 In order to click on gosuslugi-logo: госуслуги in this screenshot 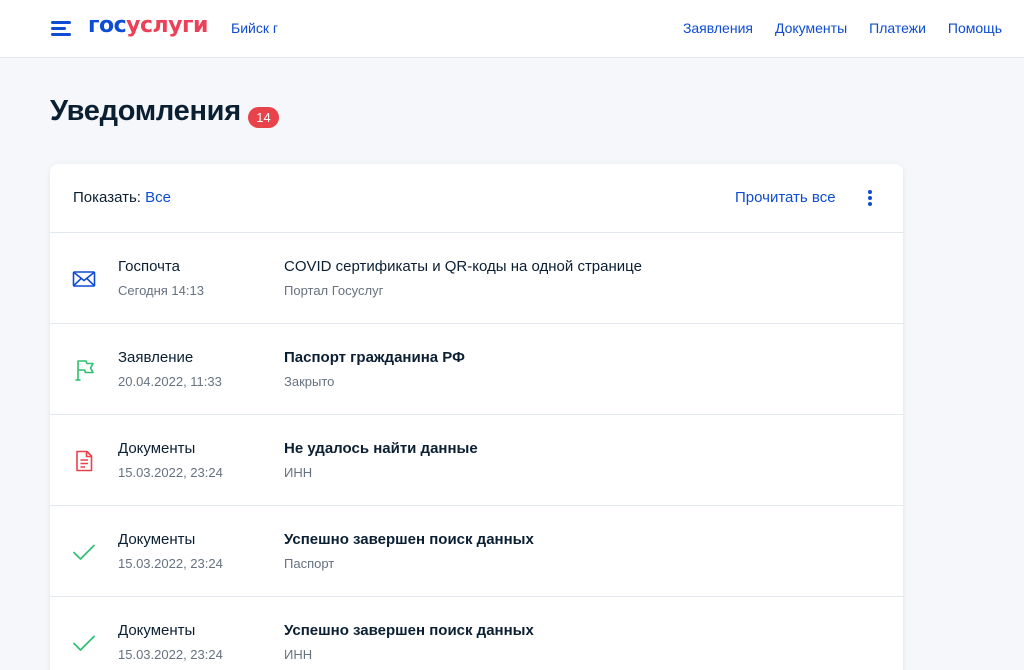, I will do `click(148, 25)`.